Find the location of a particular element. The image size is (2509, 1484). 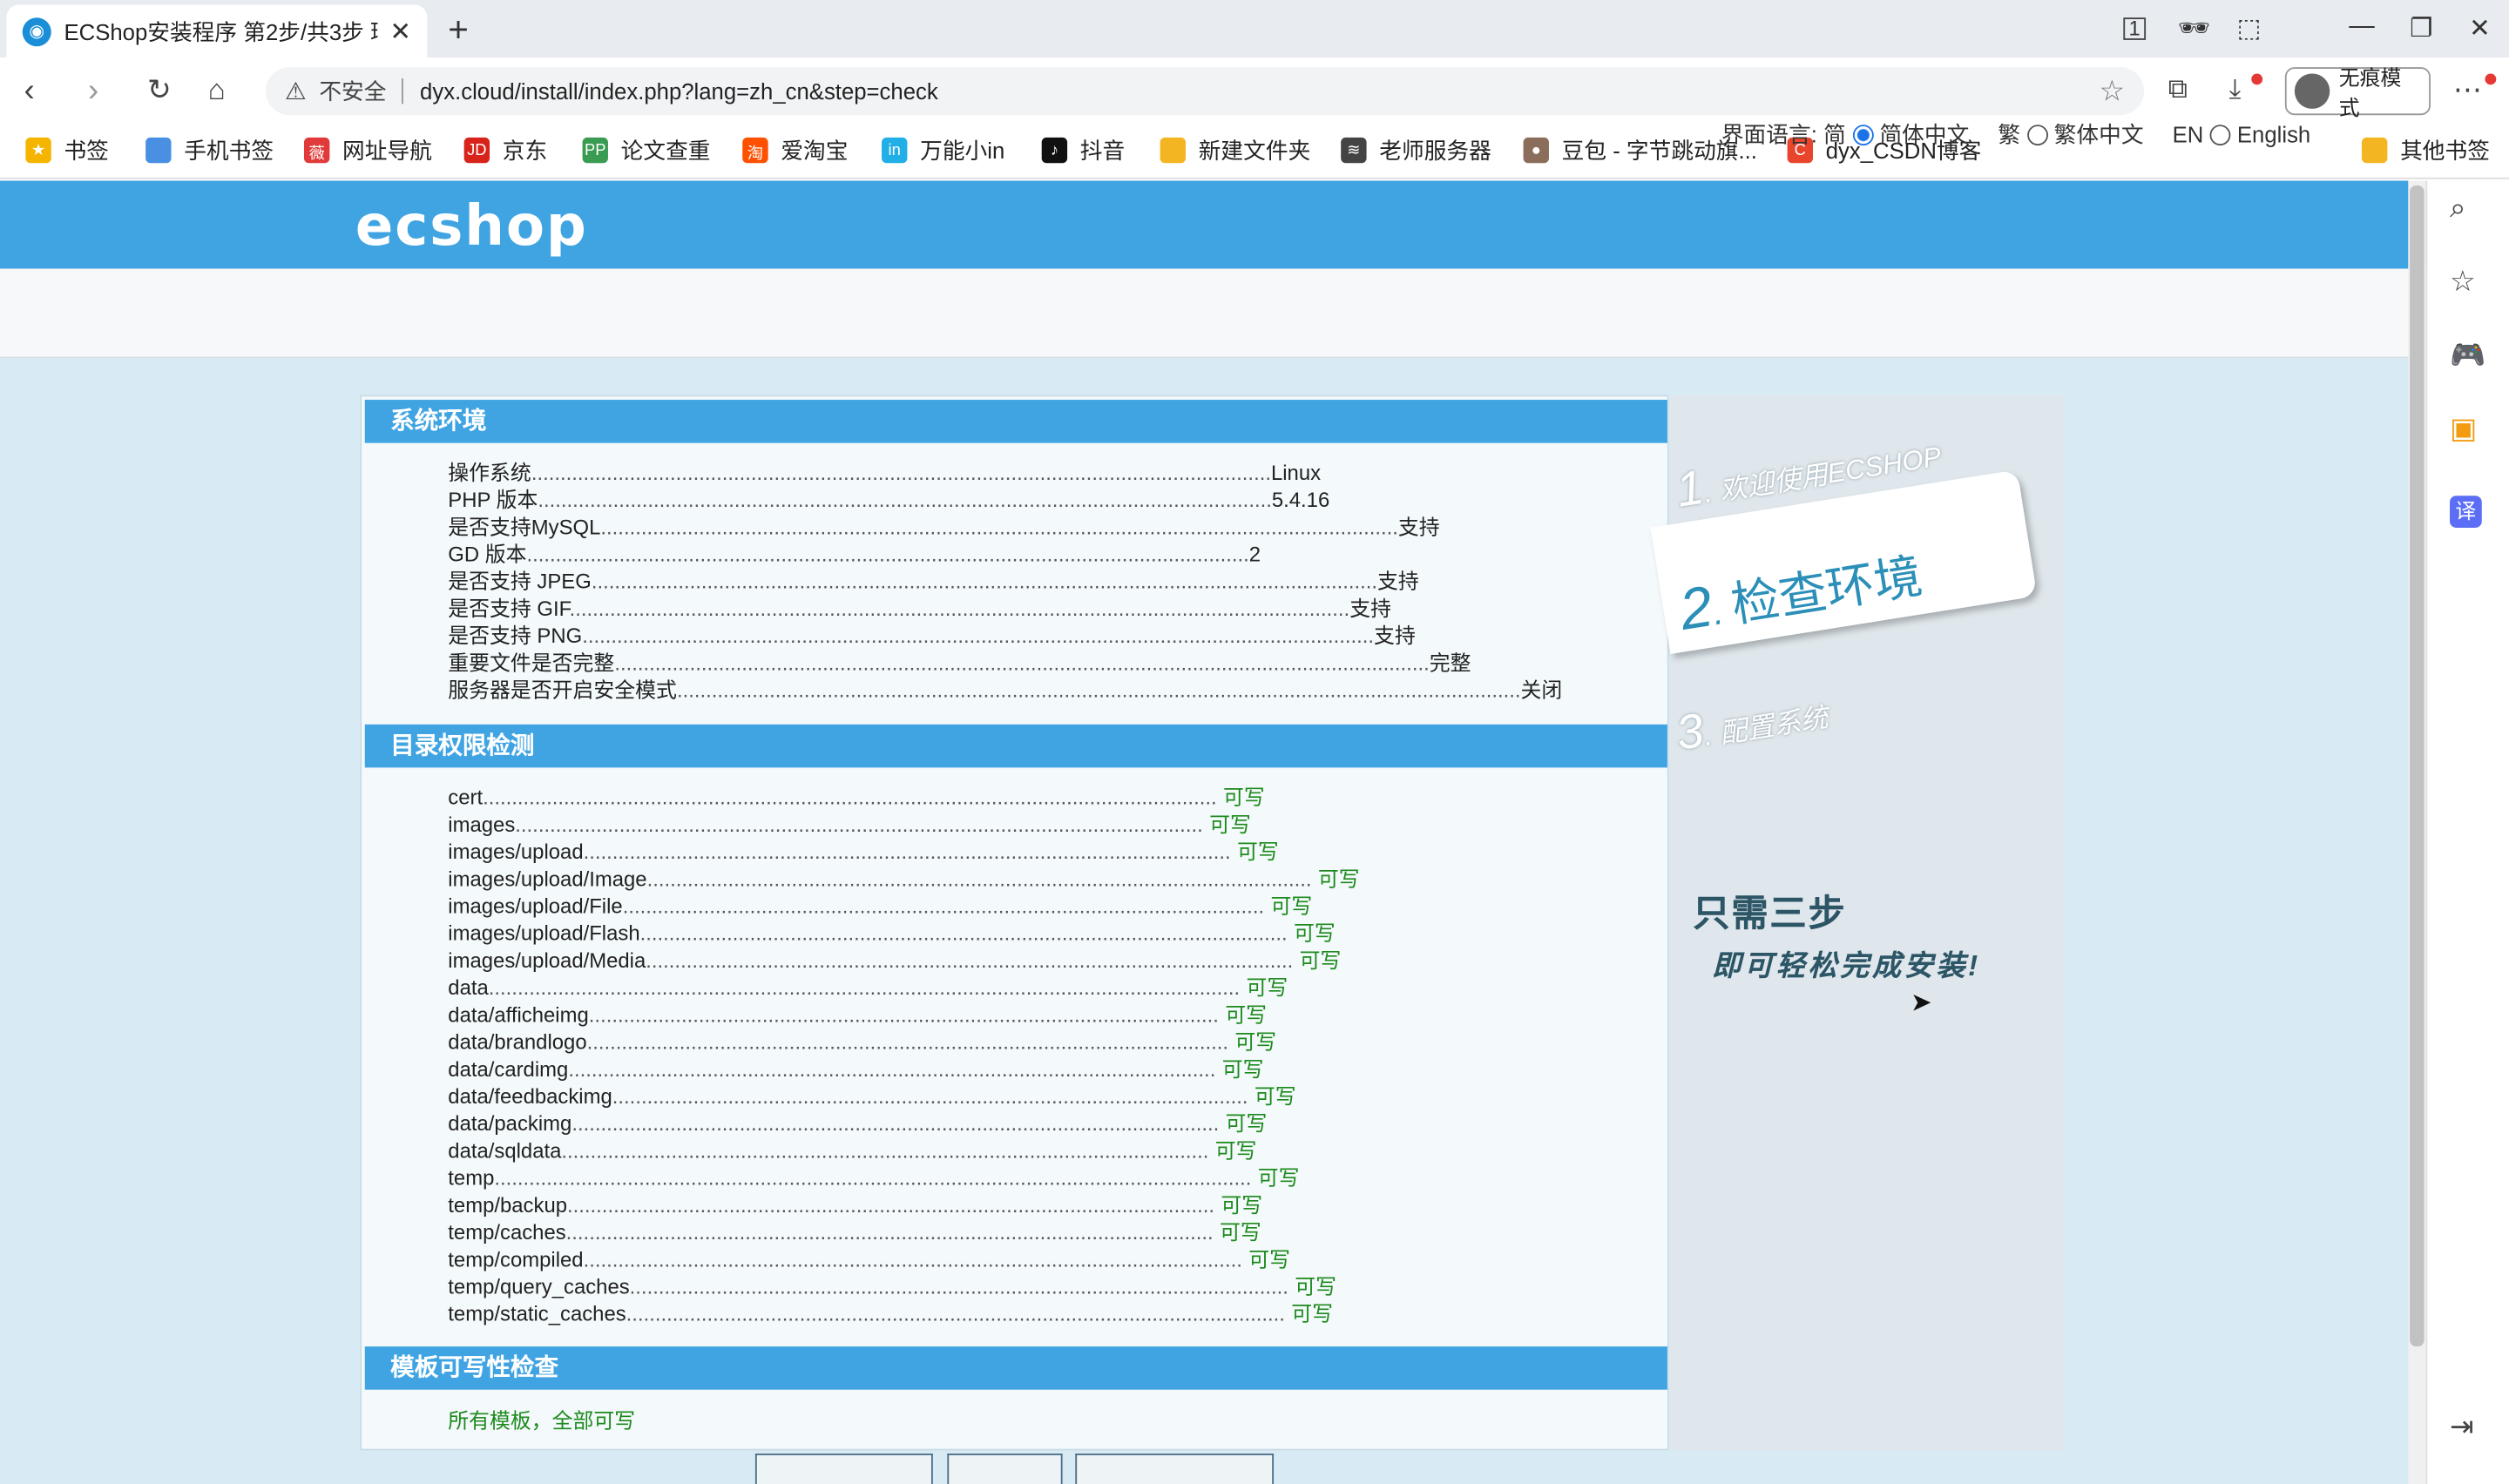

window-close-icon: ✕ is located at coordinates (2480, 29).